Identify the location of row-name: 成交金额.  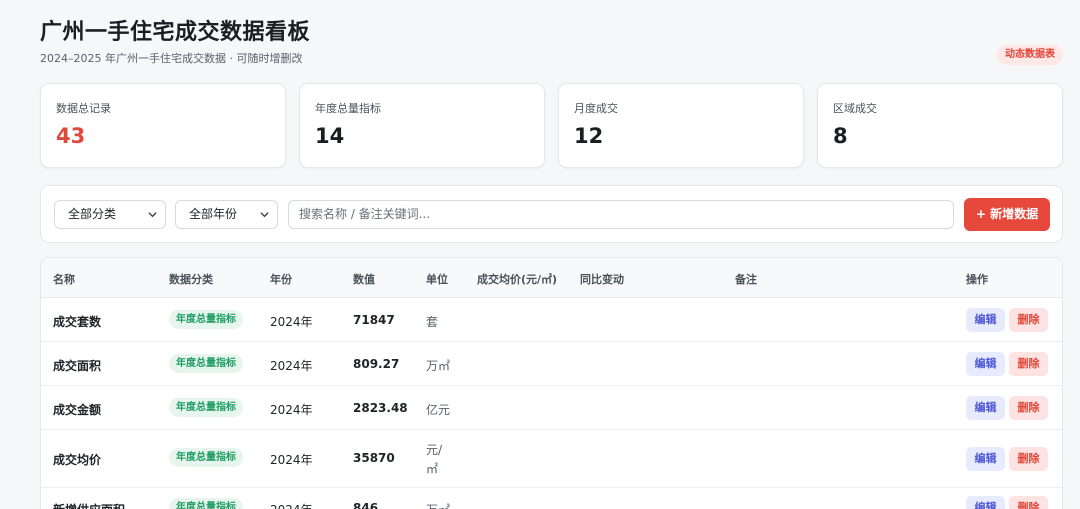
(77, 410).